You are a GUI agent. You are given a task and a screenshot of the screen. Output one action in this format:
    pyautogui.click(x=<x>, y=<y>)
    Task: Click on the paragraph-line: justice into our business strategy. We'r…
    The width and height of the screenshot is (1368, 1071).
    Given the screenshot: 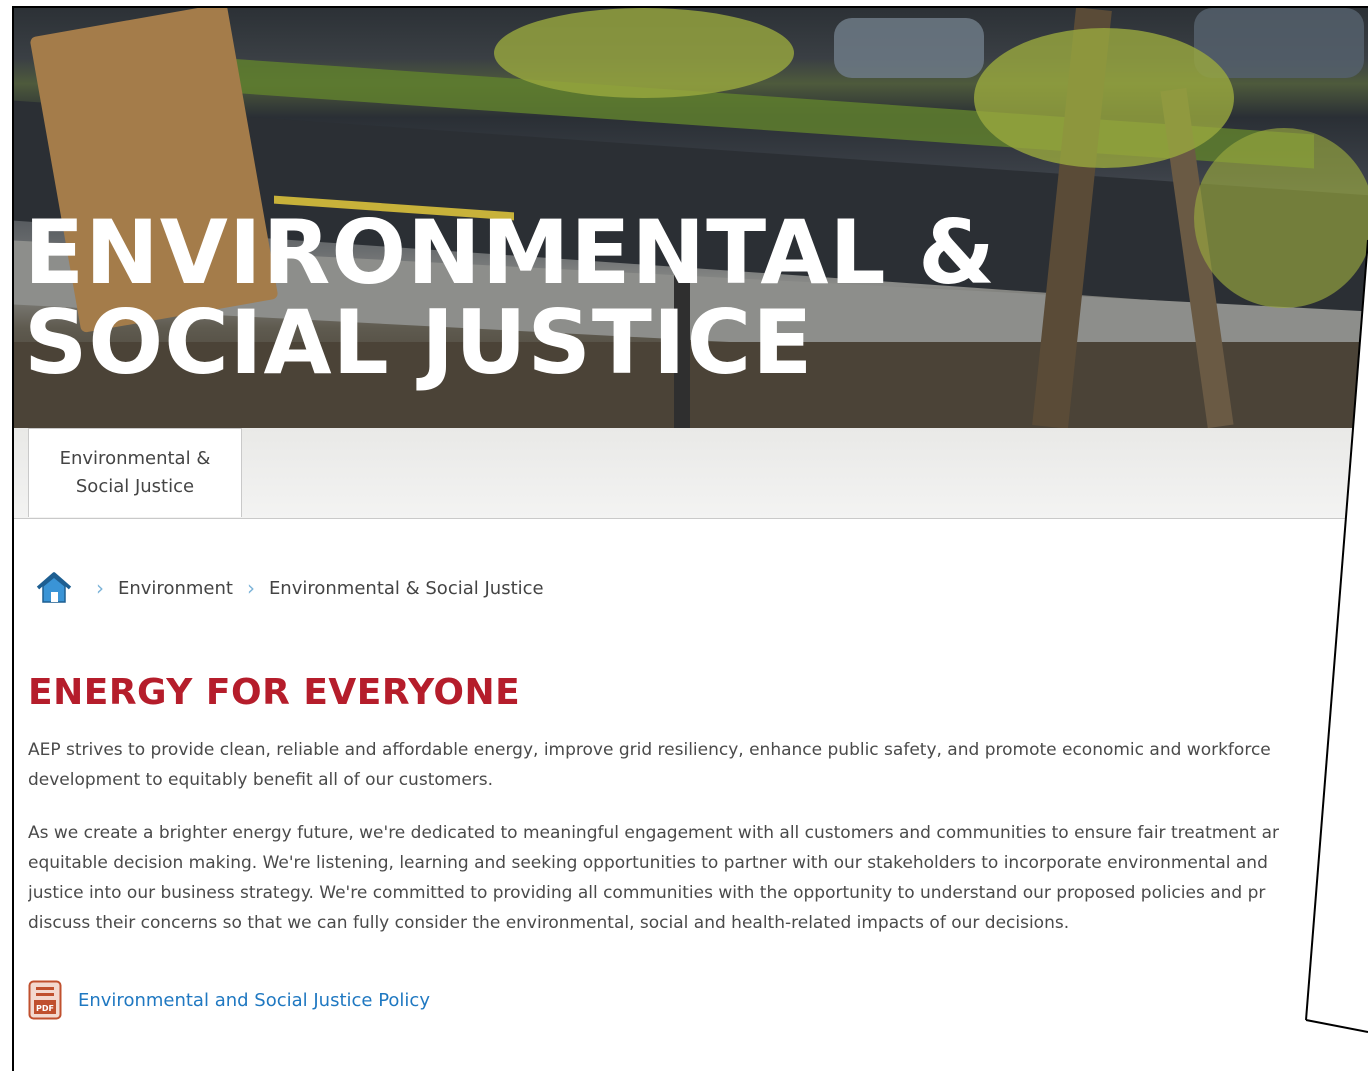 What is the action you would take?
    pyautogui.click(x=647, y=893)
    